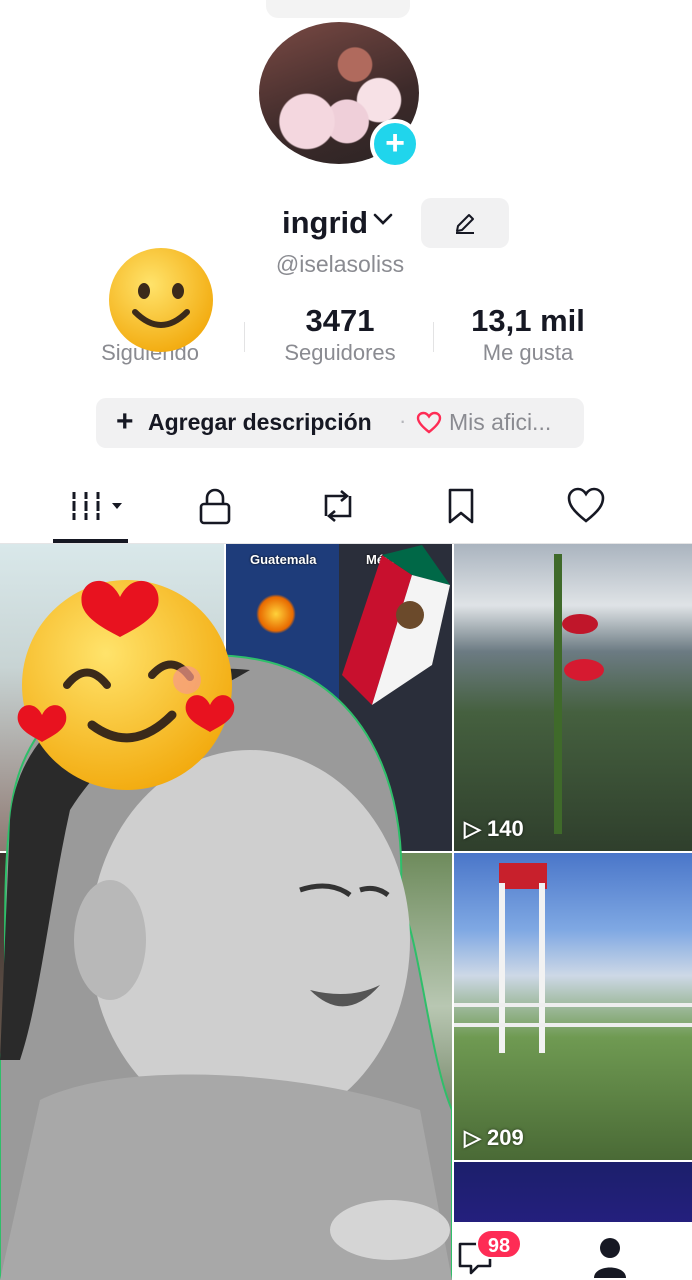 Image resolution: width=692 pixels, height=1280 pixels. I want to click on add-description-button: Agregar descripción, so click(260, 422).